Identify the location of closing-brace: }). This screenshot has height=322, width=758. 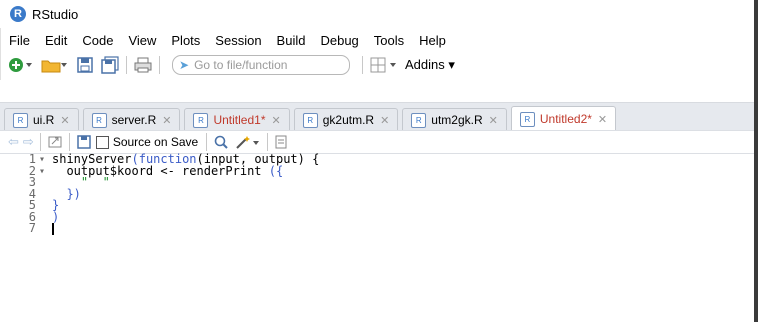
(73, 193).